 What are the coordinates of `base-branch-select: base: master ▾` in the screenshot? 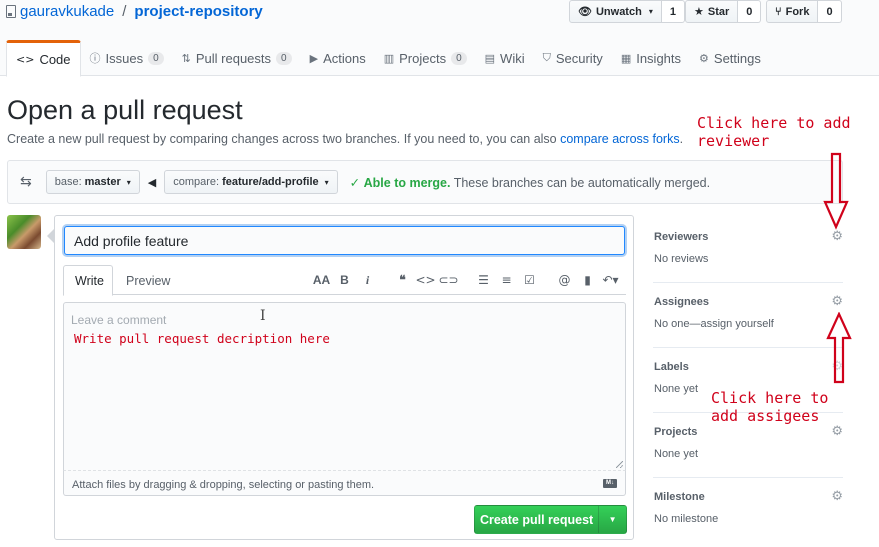 It's located at (92, 182).